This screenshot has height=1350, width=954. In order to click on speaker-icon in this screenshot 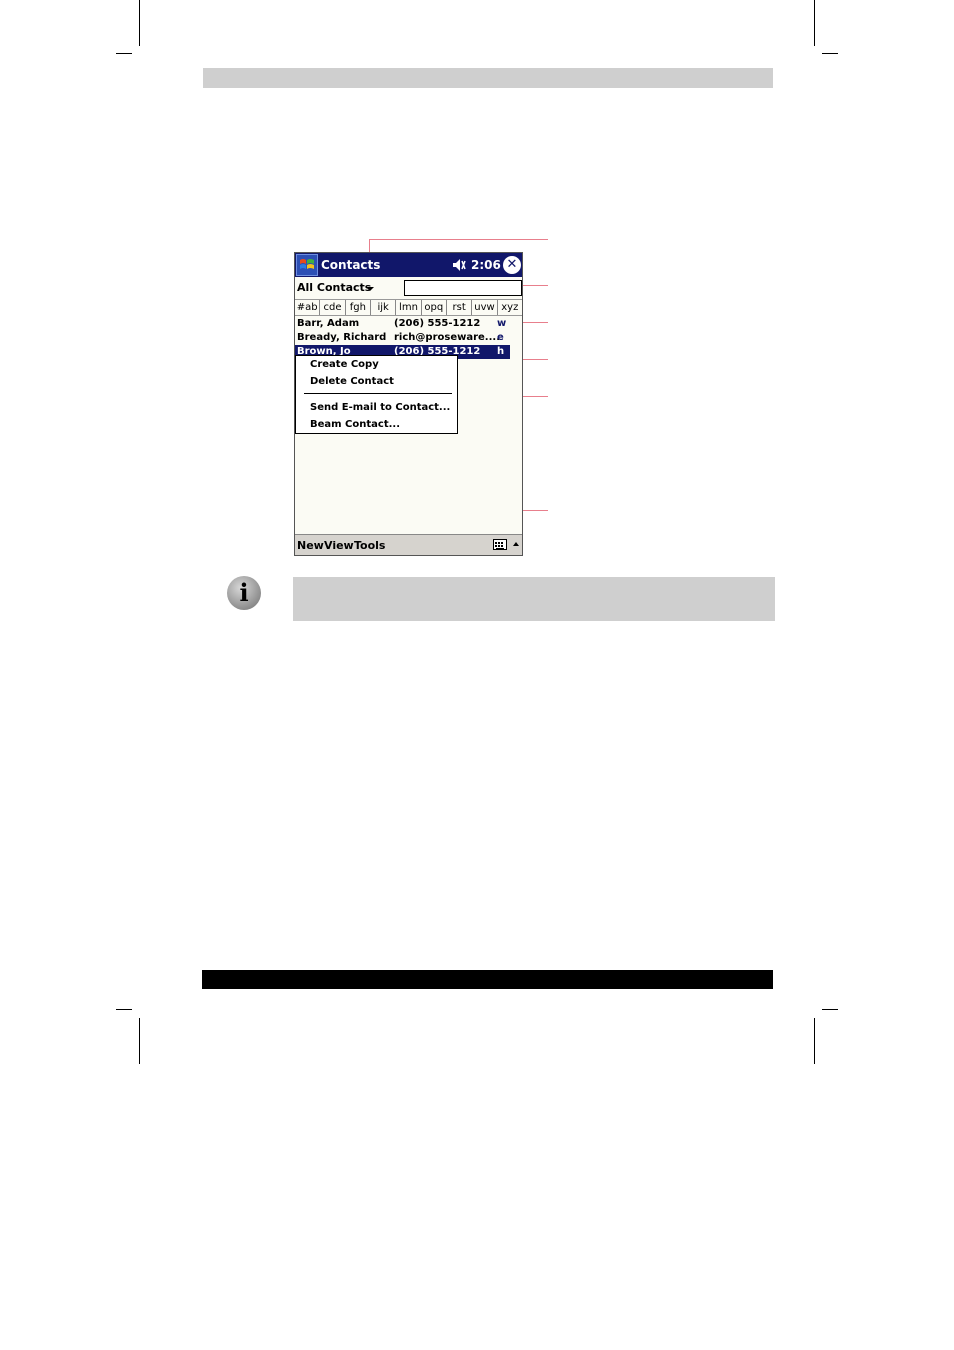, I will do `click(459, 265)`.